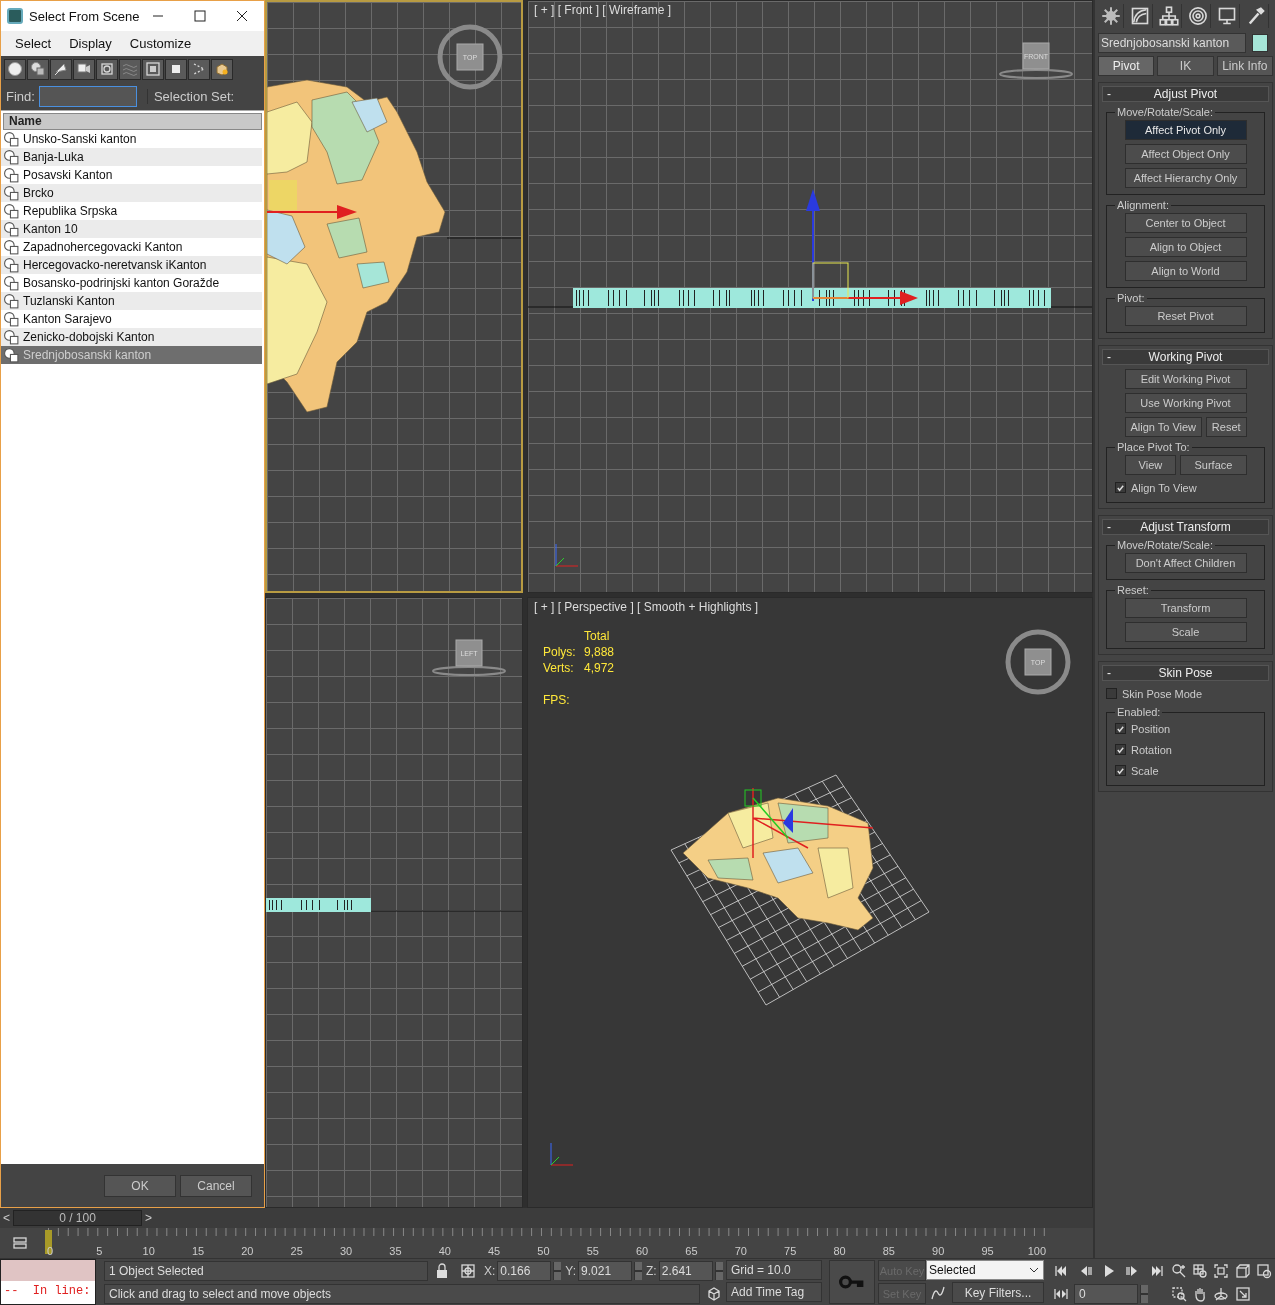 The width and height of the screenshot is (1275, 1305). What do you see at coordinates (1185, 66) in the screenshot?
I see `tab: IK` at bounding box center [1185, 66].